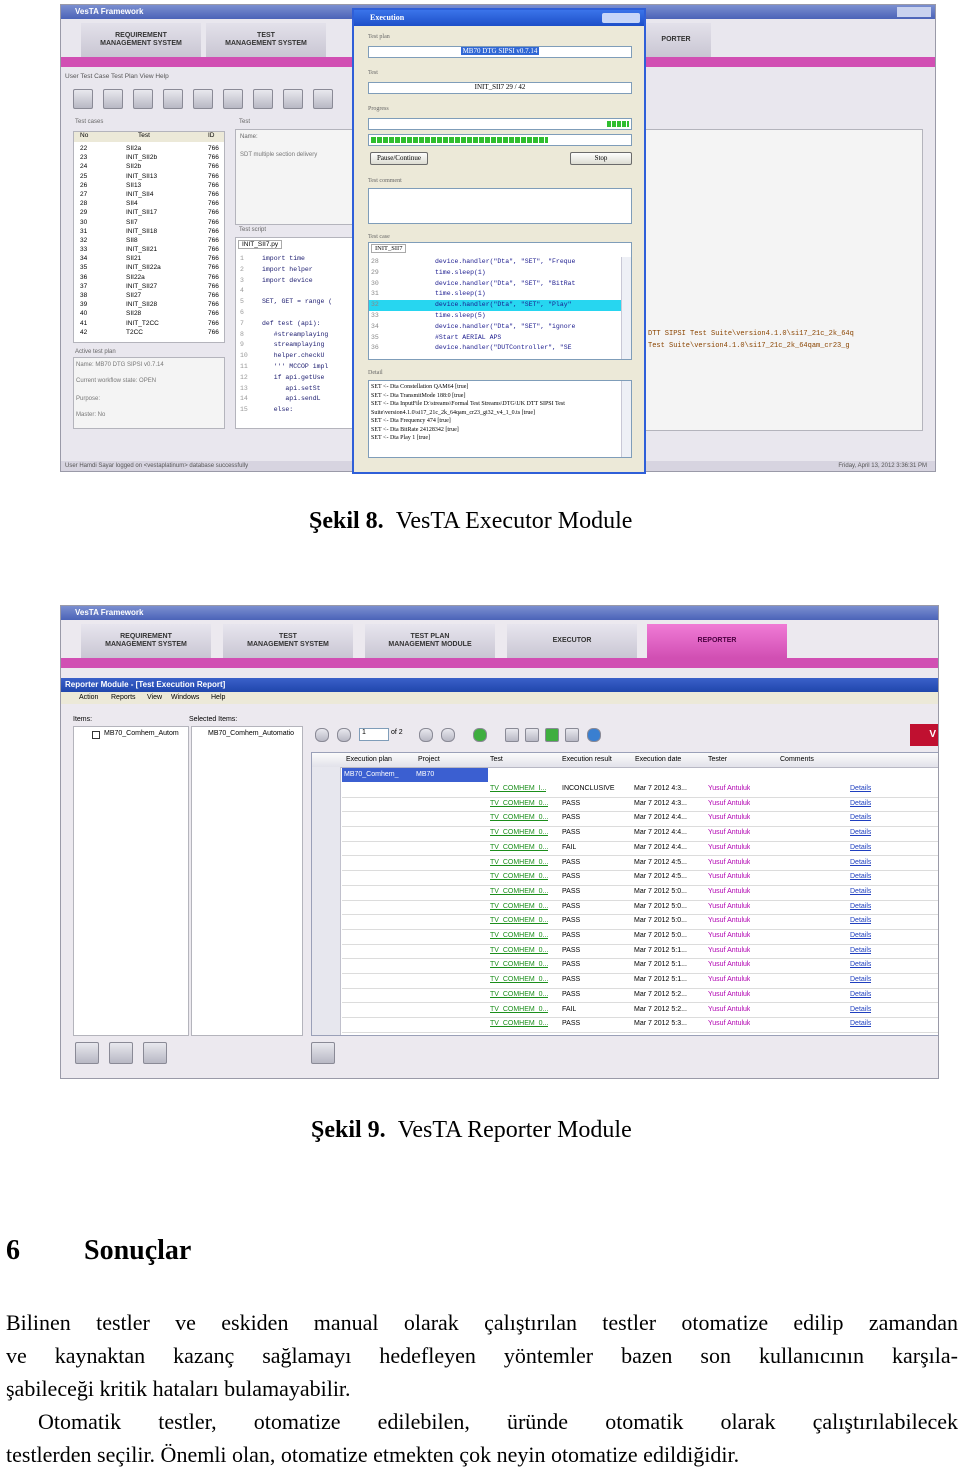 This screenshot has height=1475, width=960. Describe the element at coordinates (594, 735) in the screenshot. I see `globe-icon` at that location.